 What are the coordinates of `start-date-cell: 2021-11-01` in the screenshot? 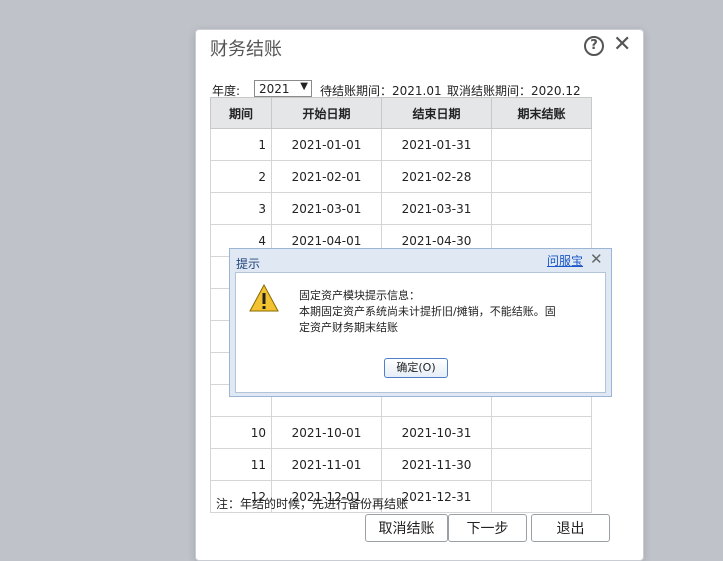 It's located at (326, 464).